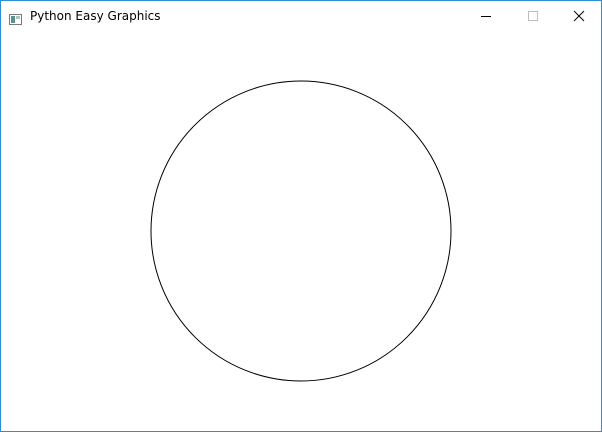 This screenshot has width=602, height=432. I want to click on window-app-icon, so click(15, 17).